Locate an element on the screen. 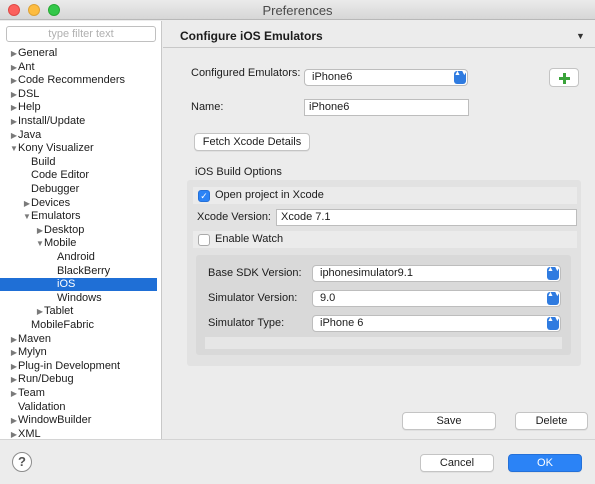 This screenshot has width=595, height=484. help-icon: ? is located at coordinates (22, 462).